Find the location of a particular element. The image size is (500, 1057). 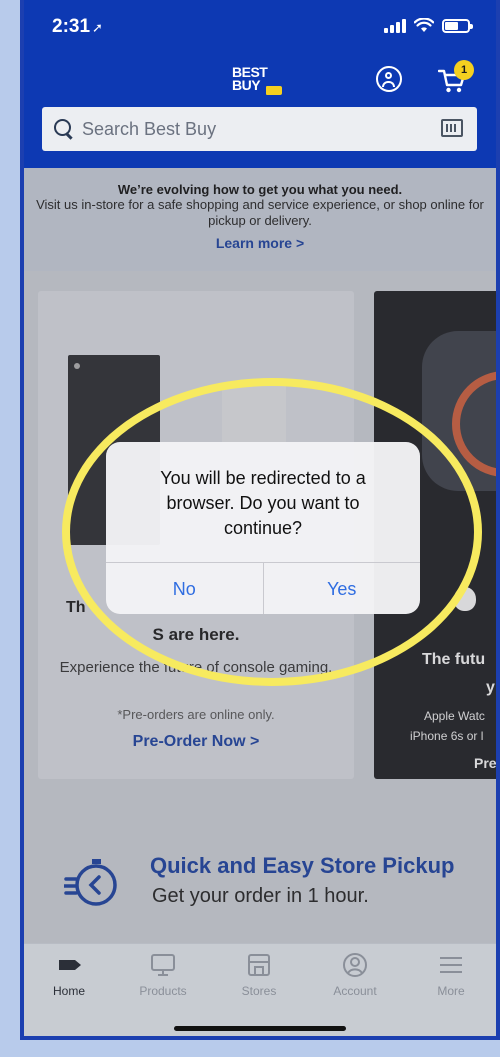

wifi-icon is located at coordinates (424, 25).